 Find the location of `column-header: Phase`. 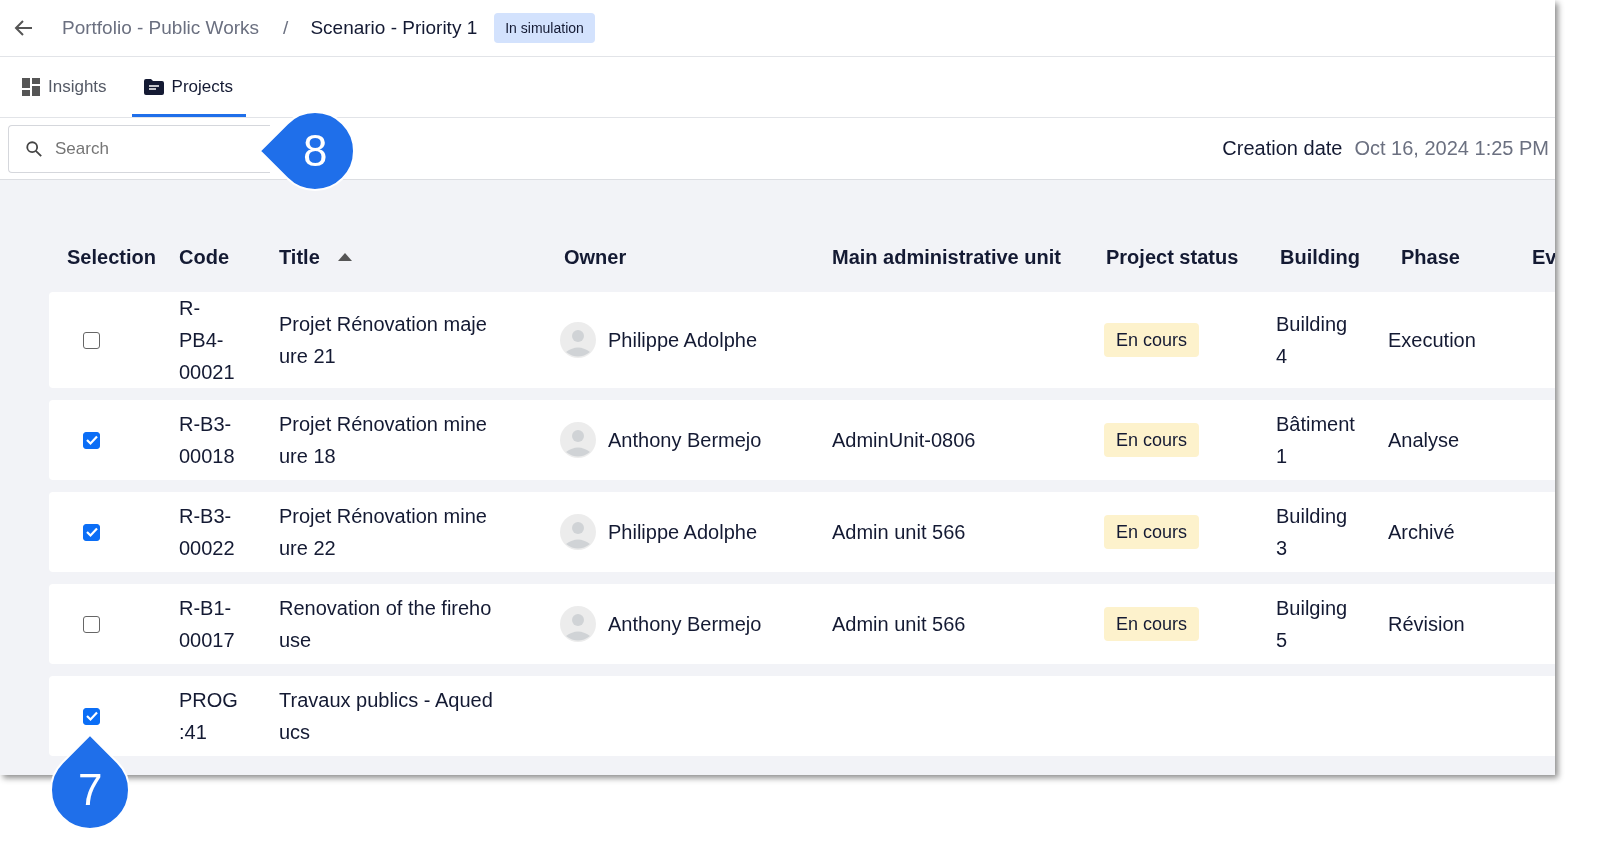

column-header: Phase is located at coordinates (1448, 257).